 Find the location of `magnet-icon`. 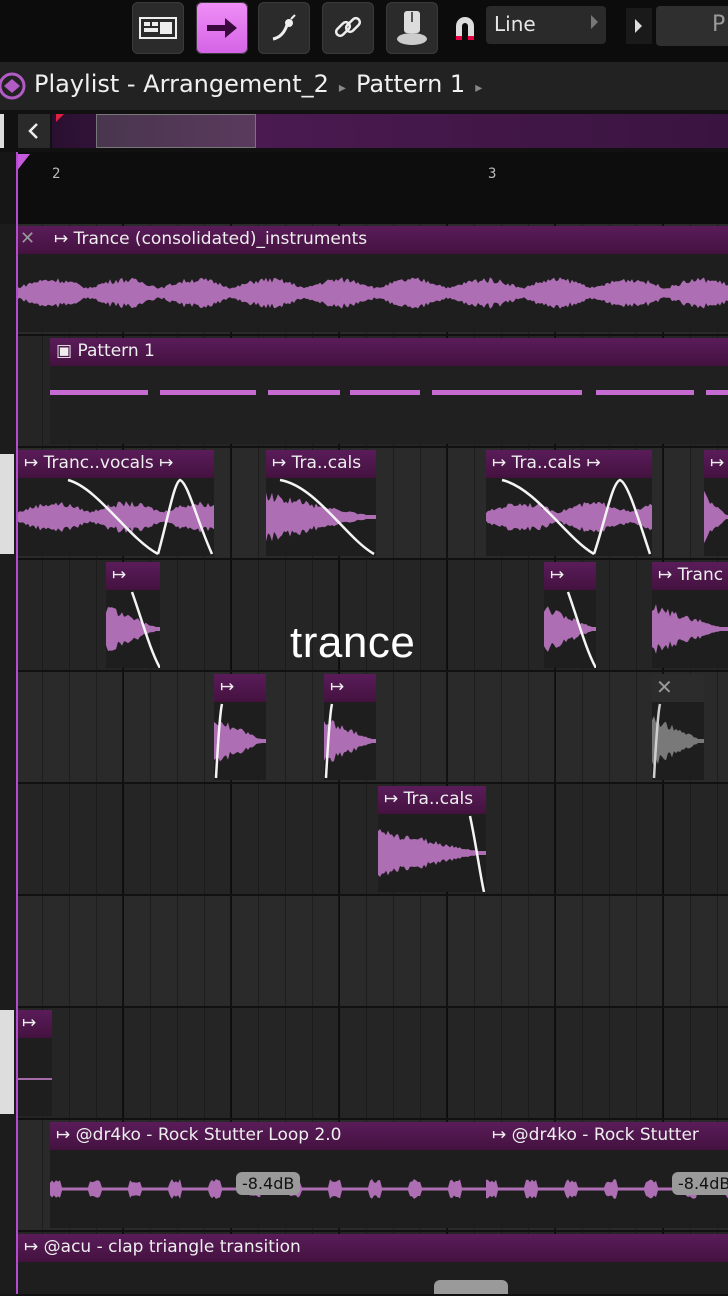

magnet-icon is located at coordinates (465, 28).